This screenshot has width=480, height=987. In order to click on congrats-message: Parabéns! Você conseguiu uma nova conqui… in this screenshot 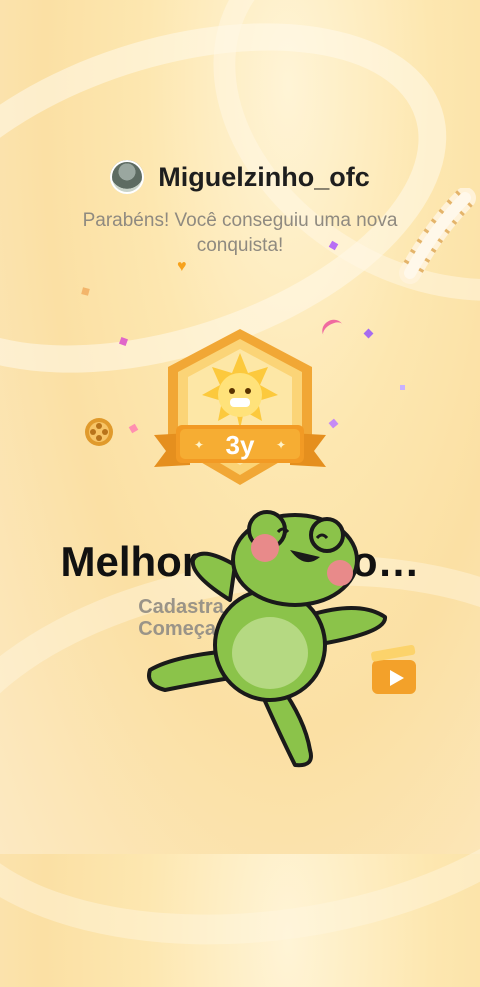, I will do `click(240, 233)`.